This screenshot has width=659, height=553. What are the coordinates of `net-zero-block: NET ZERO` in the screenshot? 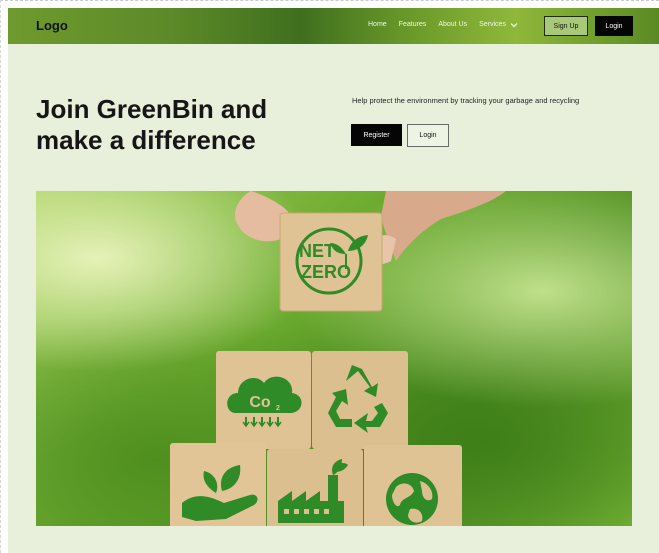 It's located at (331, 262).